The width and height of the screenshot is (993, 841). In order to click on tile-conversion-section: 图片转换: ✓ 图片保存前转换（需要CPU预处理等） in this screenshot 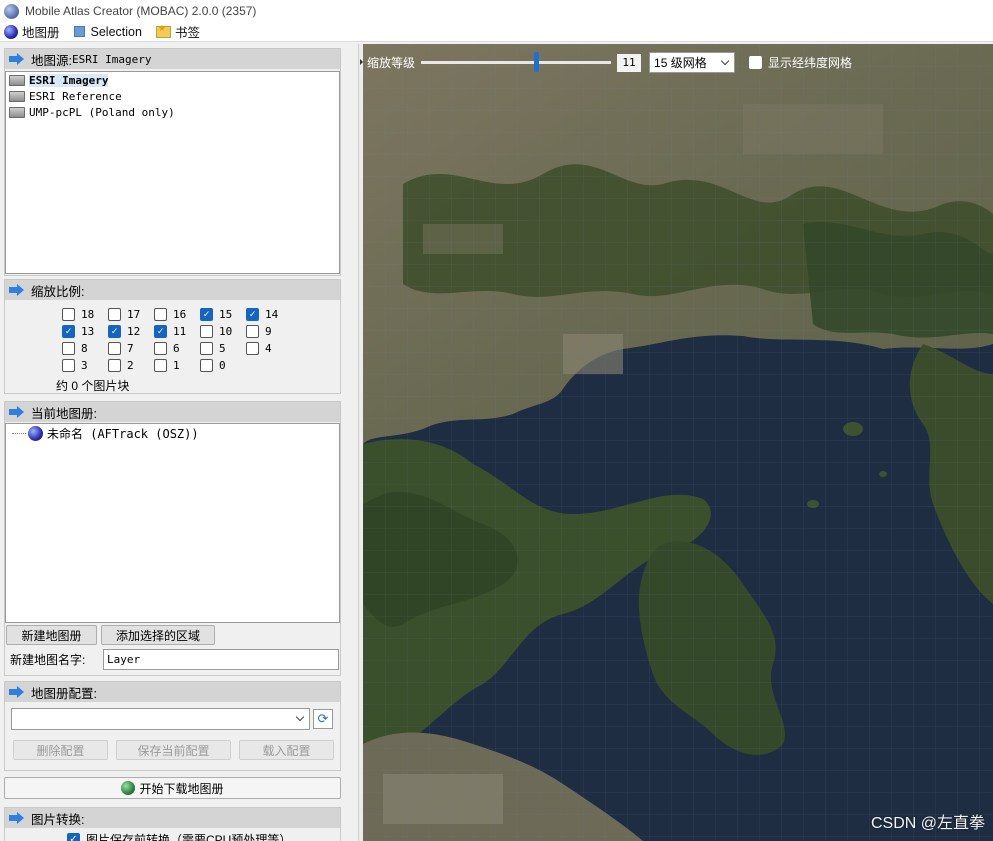, I will do `click(172, 824)`.